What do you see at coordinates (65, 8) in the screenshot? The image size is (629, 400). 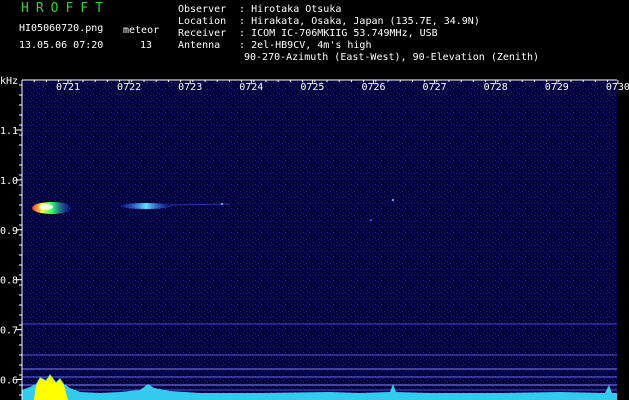 I see `app-title: HROFFT` at bounding box center [65, 8].